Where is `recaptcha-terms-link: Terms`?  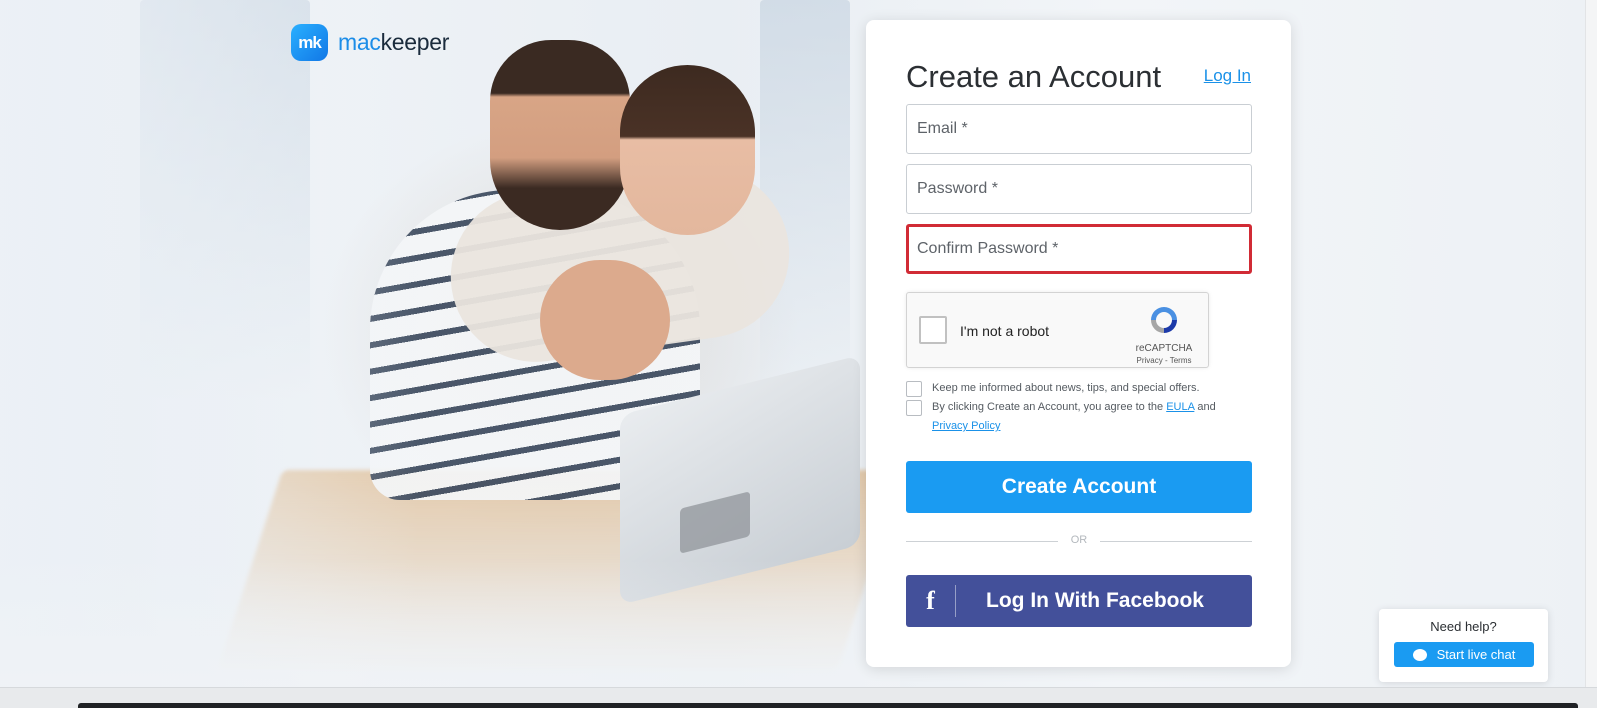 recaptcha-terms-link: Terms is located at coordinates (1181, 360).